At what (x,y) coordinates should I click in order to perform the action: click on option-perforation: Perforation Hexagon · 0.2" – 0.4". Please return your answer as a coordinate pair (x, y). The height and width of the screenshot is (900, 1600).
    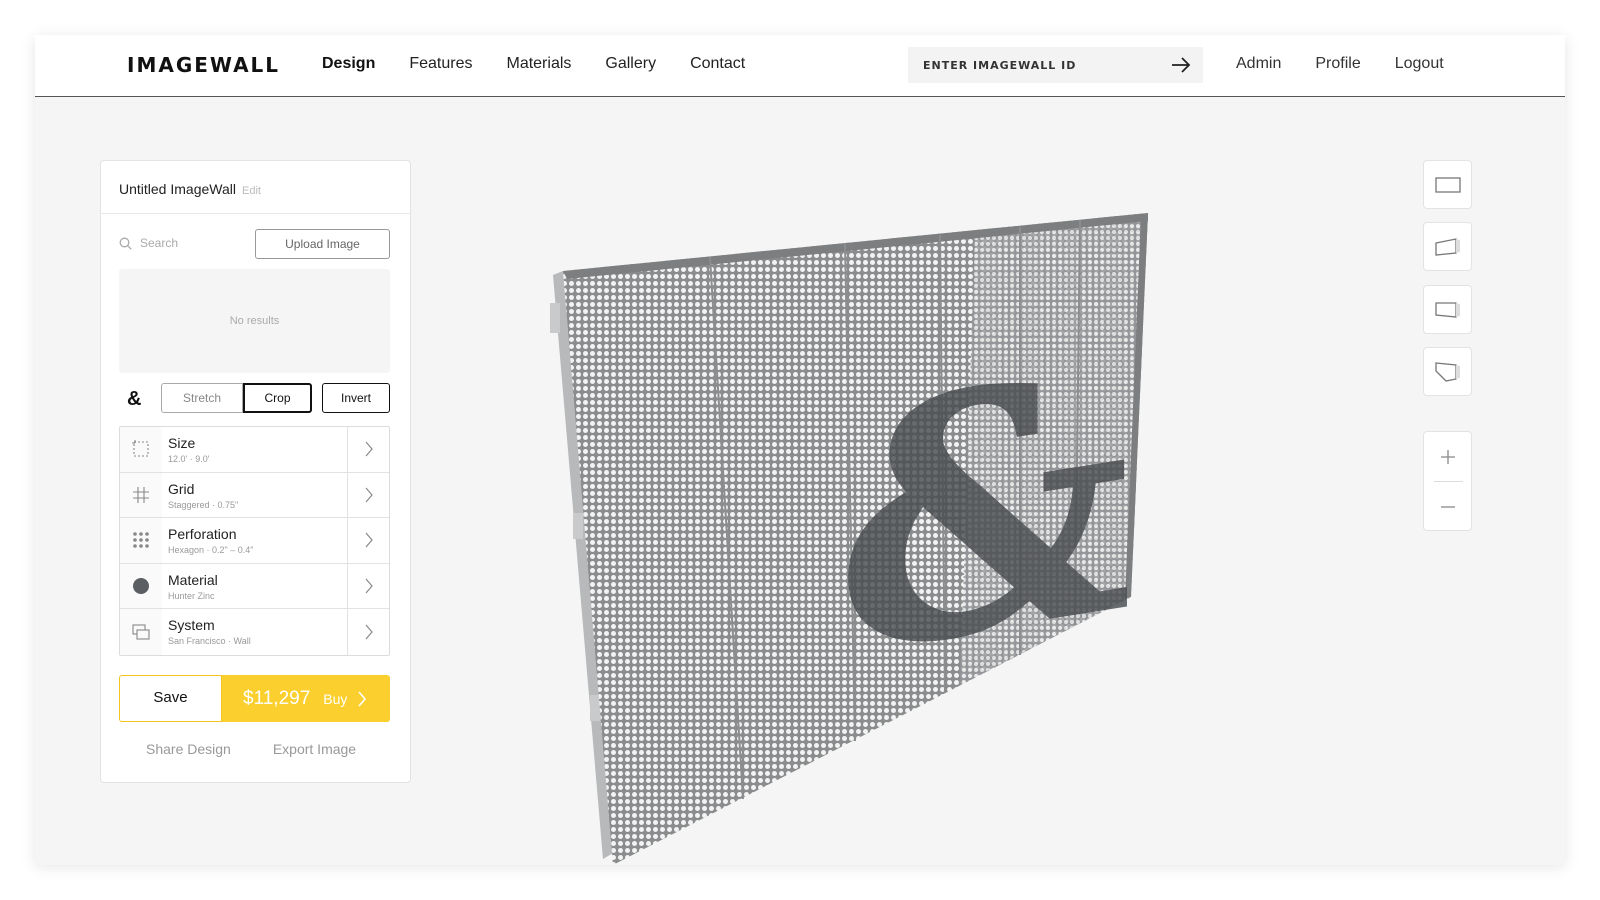
    Looking at the image, I should click on (254, 541).